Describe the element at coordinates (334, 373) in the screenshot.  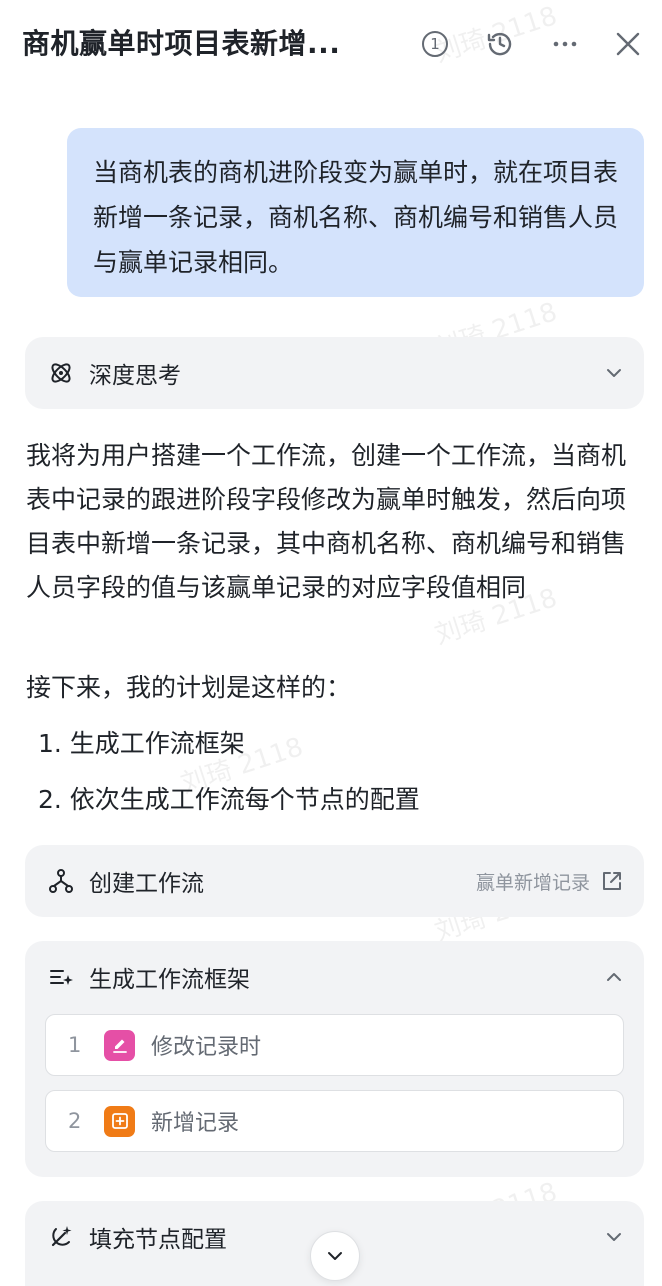
I see `deep-think-card: 深度思考` at that location.